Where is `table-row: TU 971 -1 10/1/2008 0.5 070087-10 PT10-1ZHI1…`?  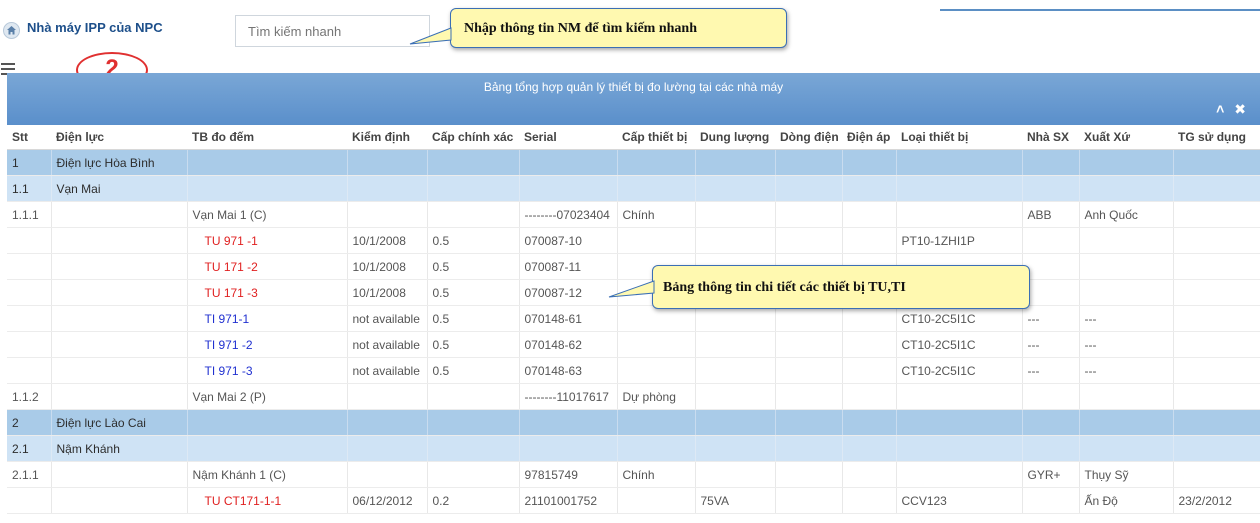
table-row: TU 971 -1 10/1/2008 0.5 070087-10 PT10-1ZHI1… is located at coordinates (633, 240).